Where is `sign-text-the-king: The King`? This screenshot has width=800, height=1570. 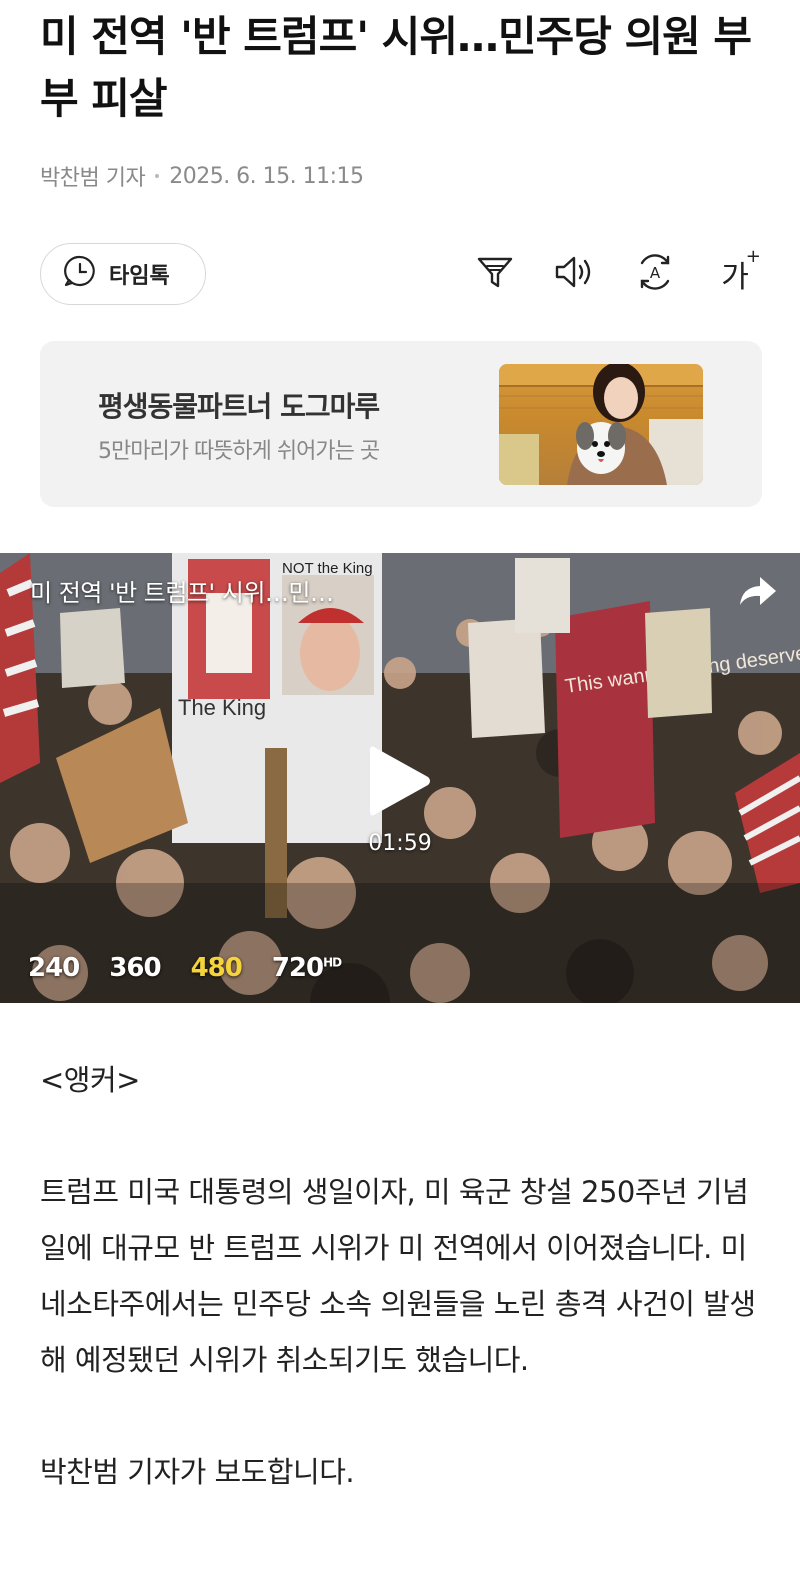
sign-text-the-king: The King is located at coordinates (222, 707).